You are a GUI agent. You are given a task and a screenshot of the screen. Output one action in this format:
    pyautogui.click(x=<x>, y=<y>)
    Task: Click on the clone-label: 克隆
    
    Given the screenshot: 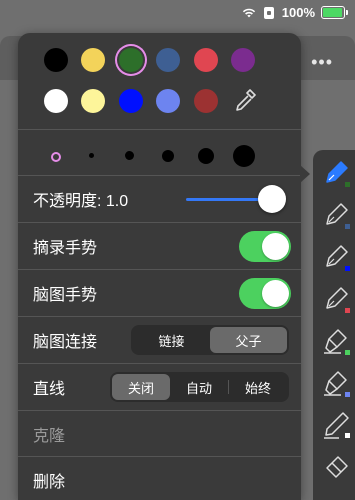 What is the action you would take?
    pyautogui.click(x=49, y=436)
    